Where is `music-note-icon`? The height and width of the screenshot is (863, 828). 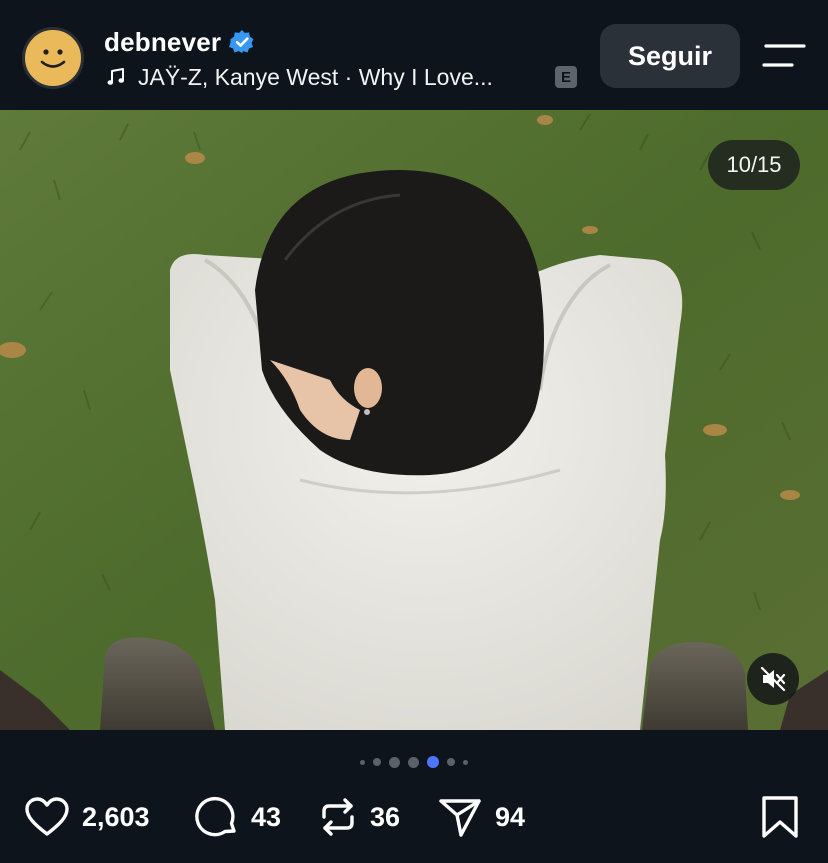
music-note-icon is located at coordinates (116, 76).